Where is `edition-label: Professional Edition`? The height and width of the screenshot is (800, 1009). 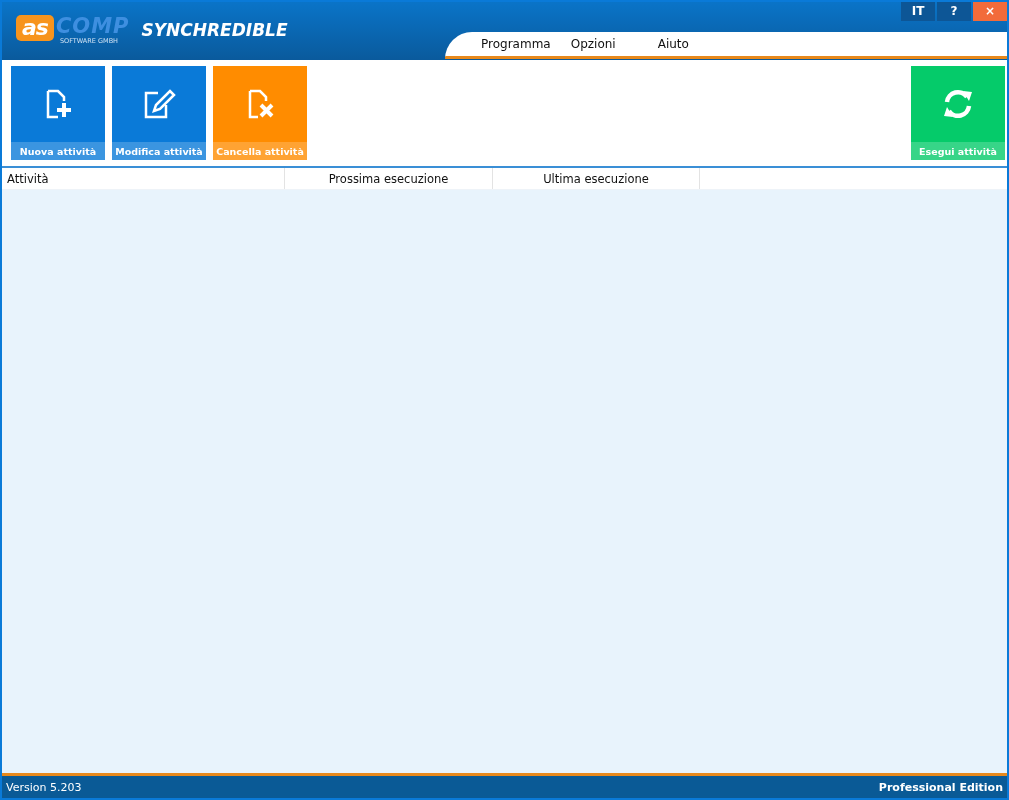 edition-label: Professional Edition is located at coordinates (940, 787).